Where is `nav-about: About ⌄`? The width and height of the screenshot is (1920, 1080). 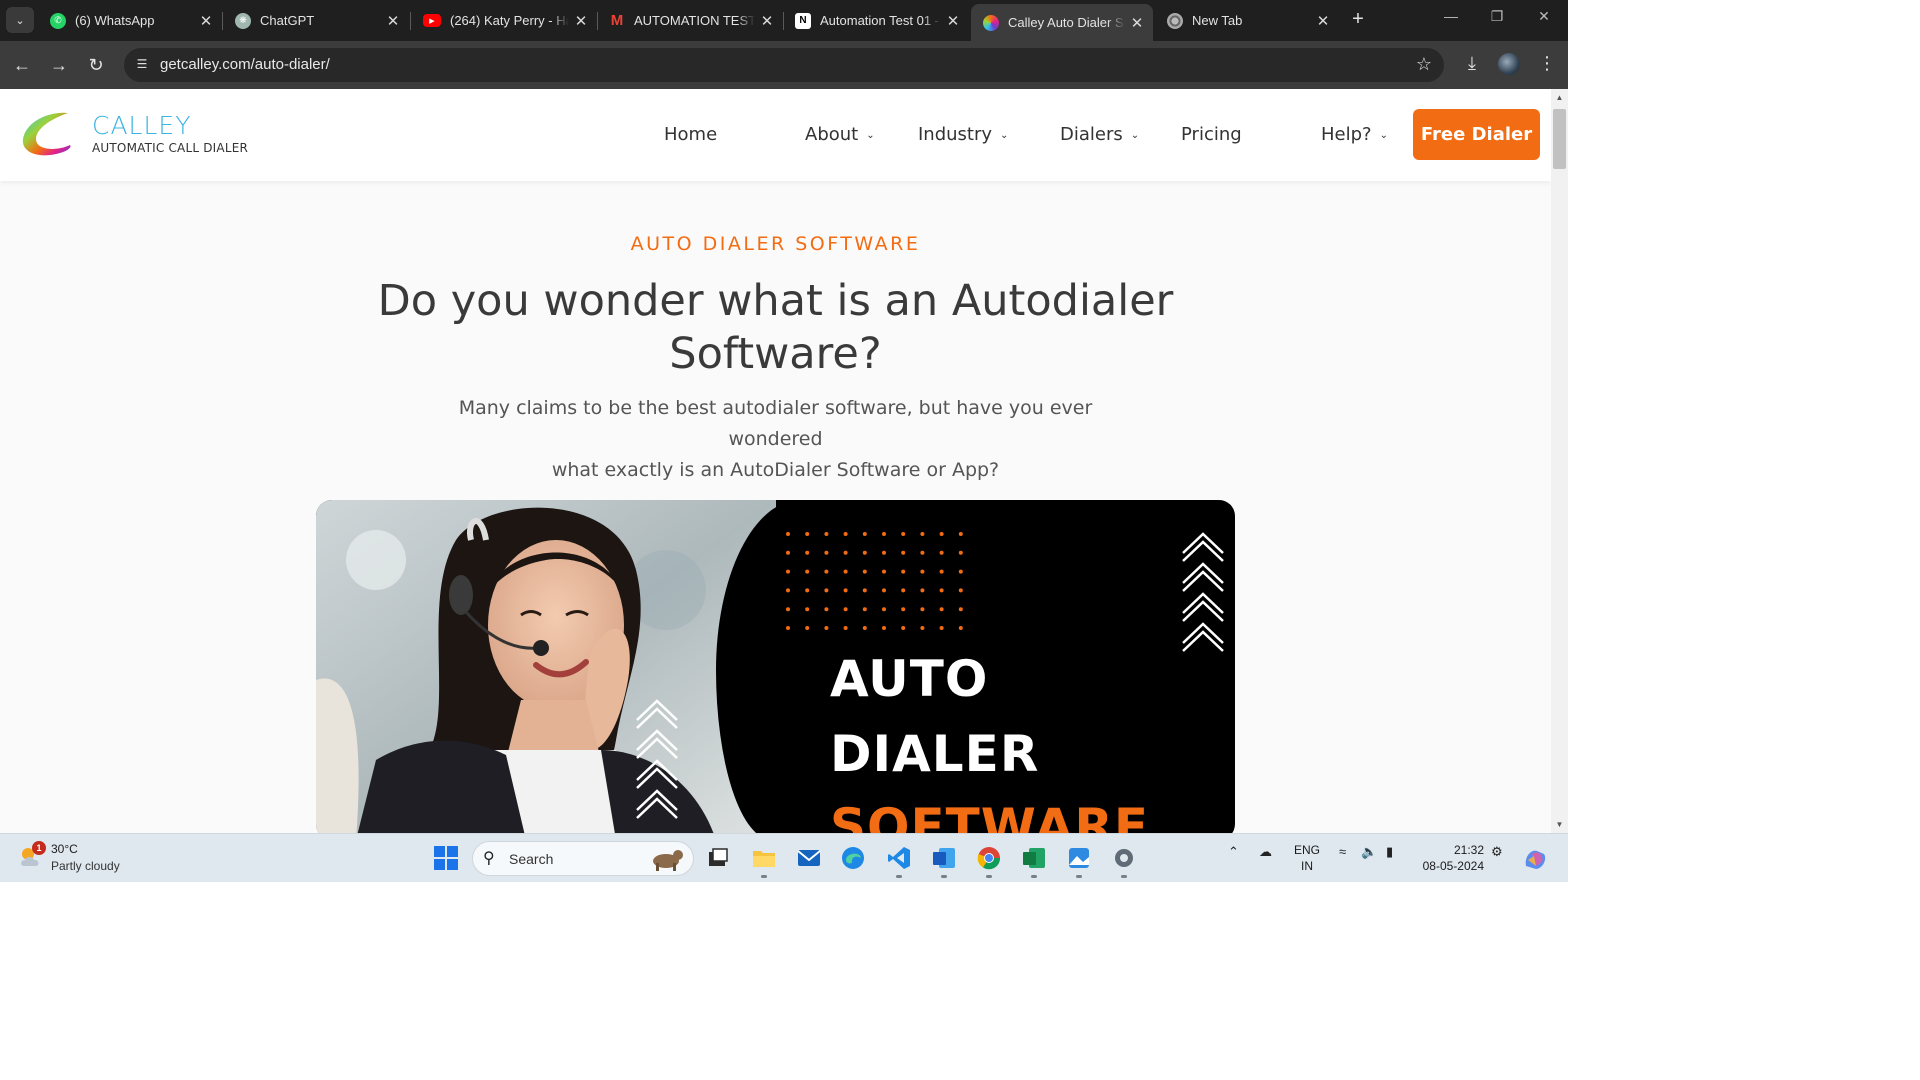
nav-about: About ⌄ is located at coordinates (840, 134).